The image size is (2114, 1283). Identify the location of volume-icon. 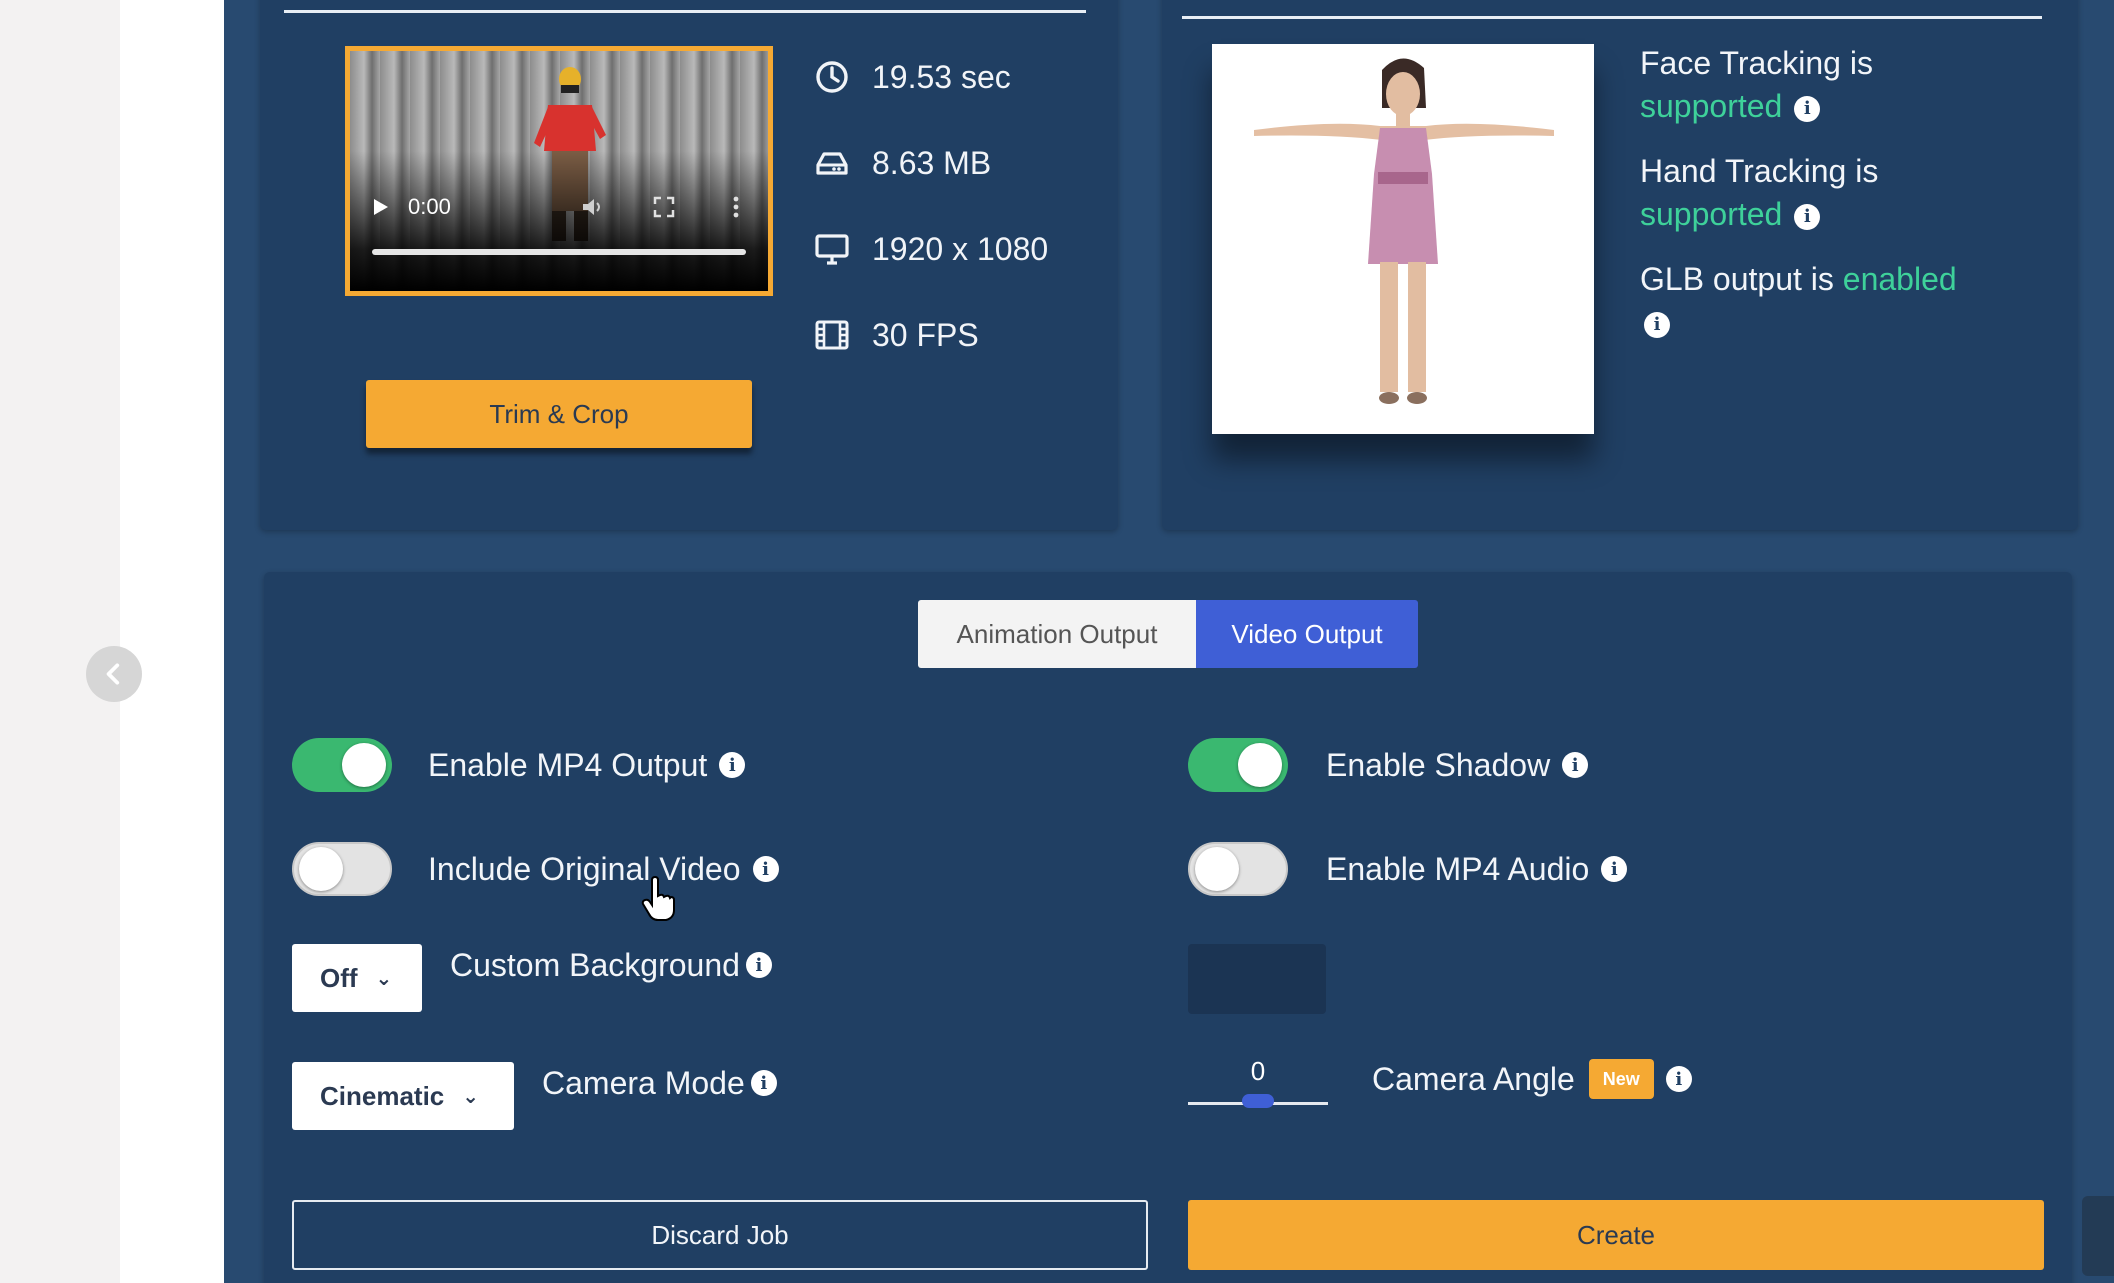
(592, 207).